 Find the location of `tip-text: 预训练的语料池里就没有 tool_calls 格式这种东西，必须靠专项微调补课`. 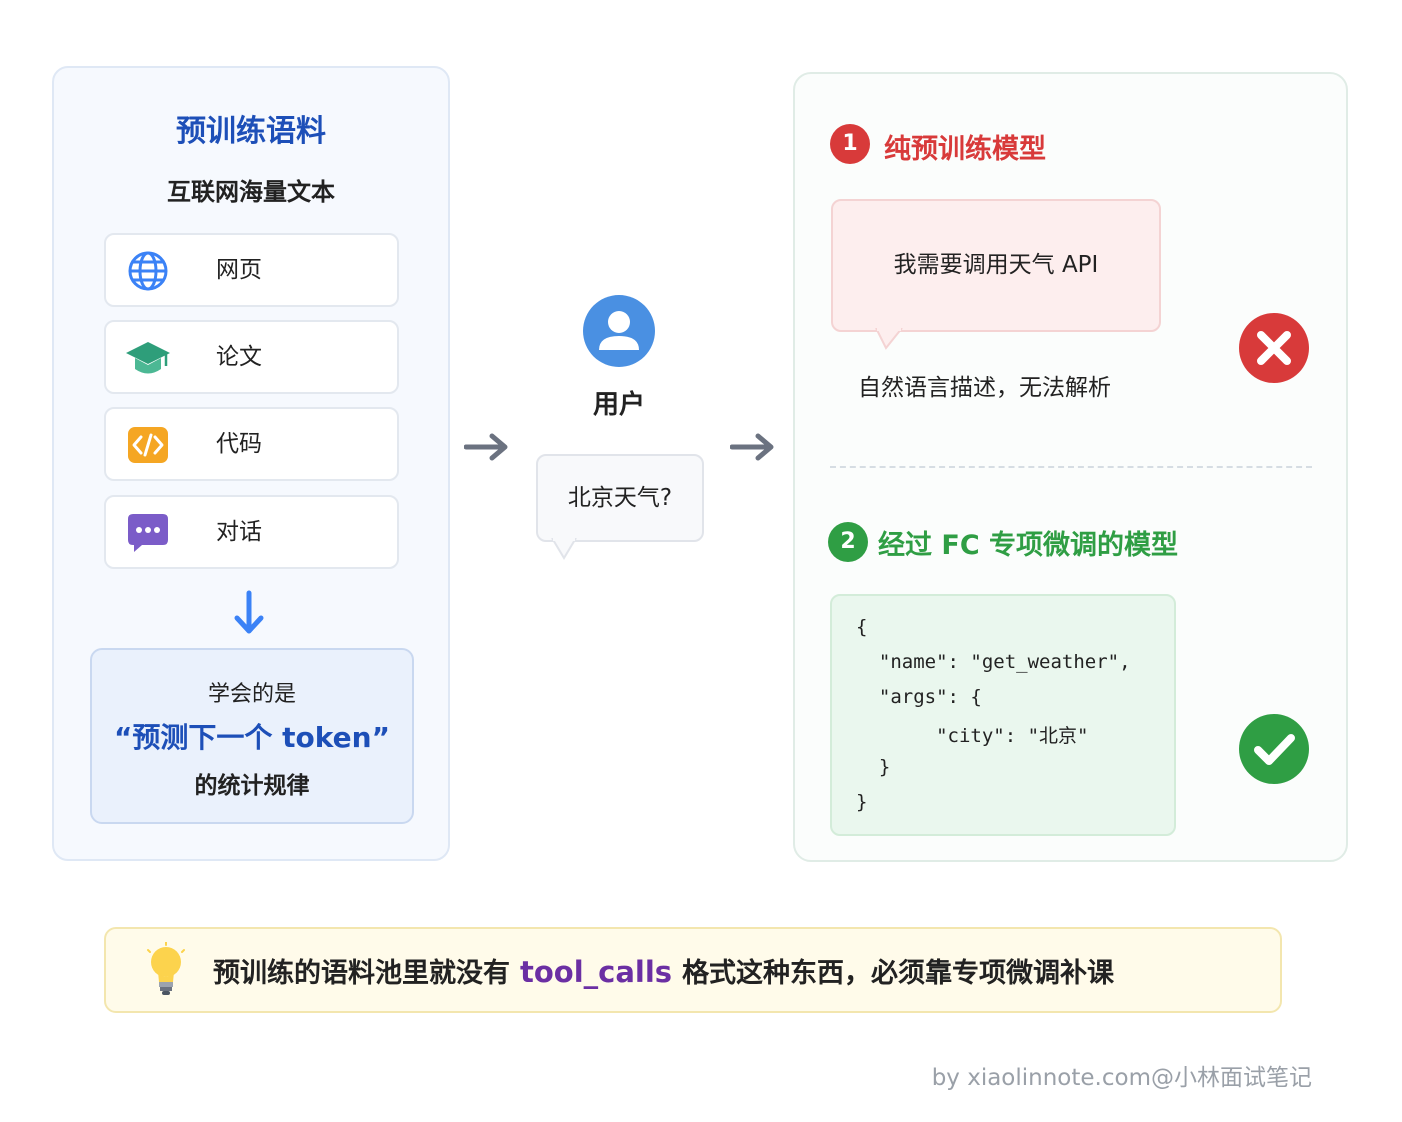

tip-text: 预训练的语料池里就没有 tool_calls 格式这种东西，必须靠专项微调补课 is located at coordinates (663, 972).